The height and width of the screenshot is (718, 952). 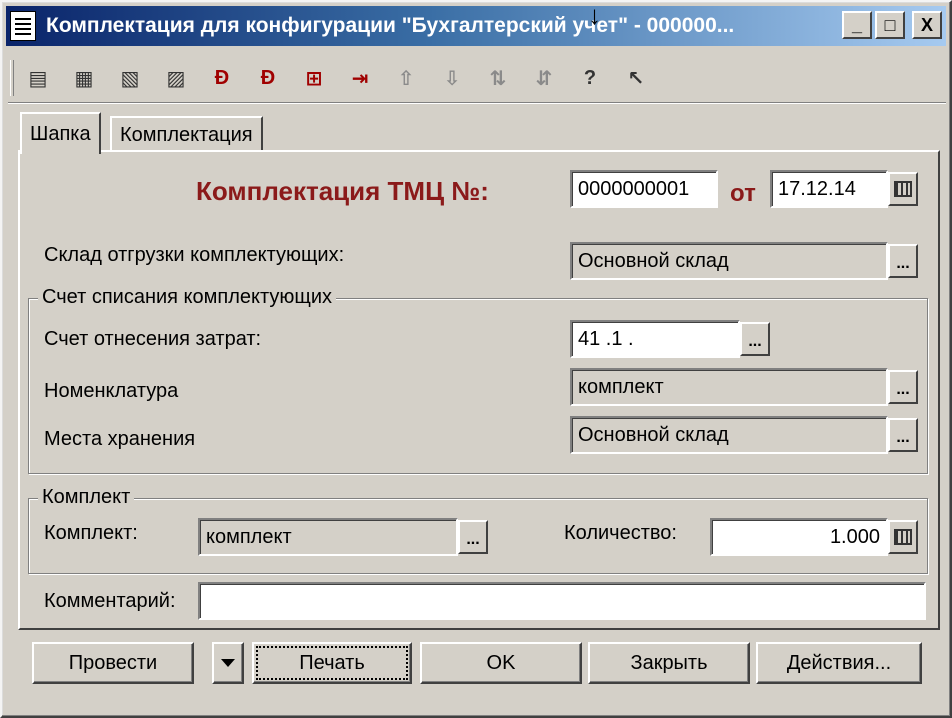 What do you see at coordinates (268, 78) in the screenshot?
I see `dt-kt-red-icon: Ɖ` at bounding box center [268, 78].